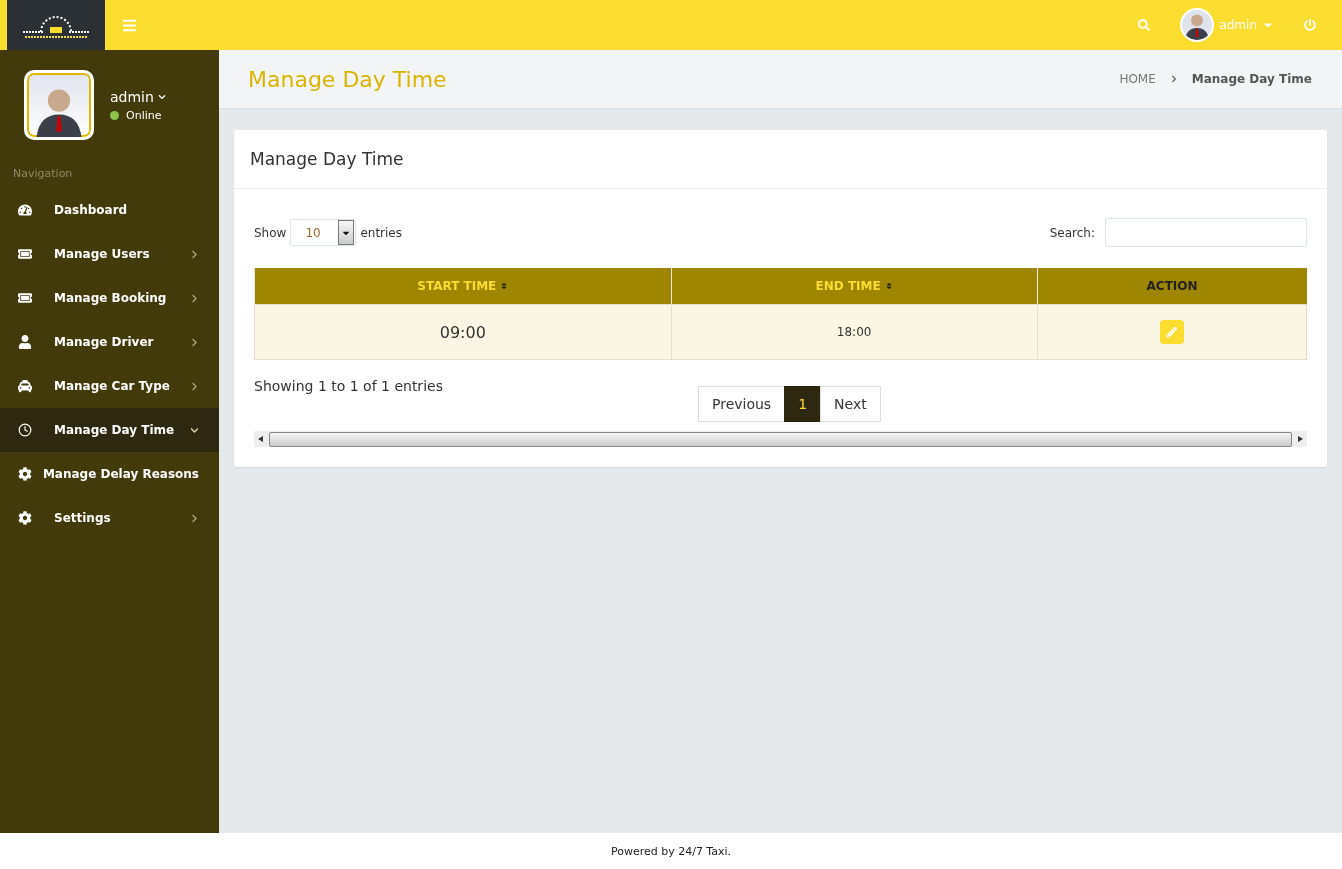 Image resolution: width=1342 pixels, height=869 pixels. I want to click on right-arrow-icon, so click(1300, 439).